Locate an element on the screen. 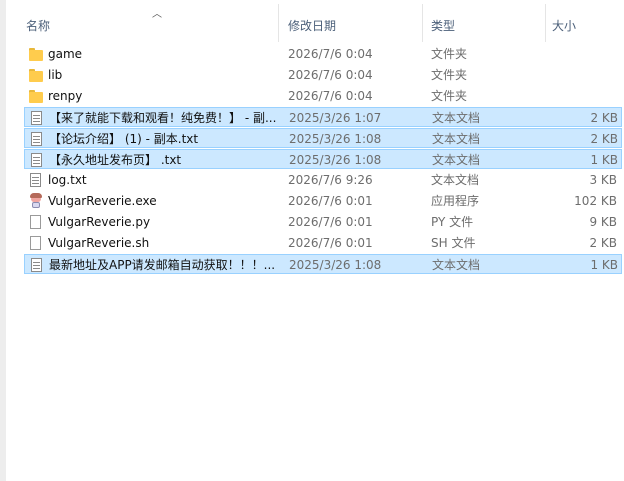  file-type: SH 文件 is located at coordinates (453, 243).